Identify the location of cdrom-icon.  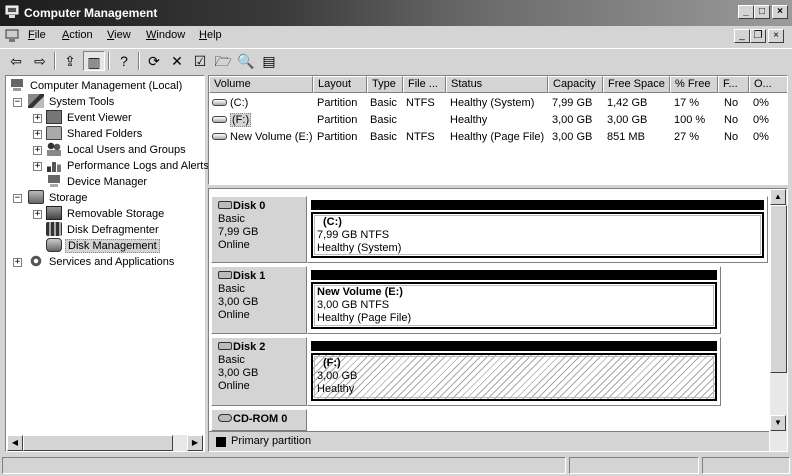
(225, 418).